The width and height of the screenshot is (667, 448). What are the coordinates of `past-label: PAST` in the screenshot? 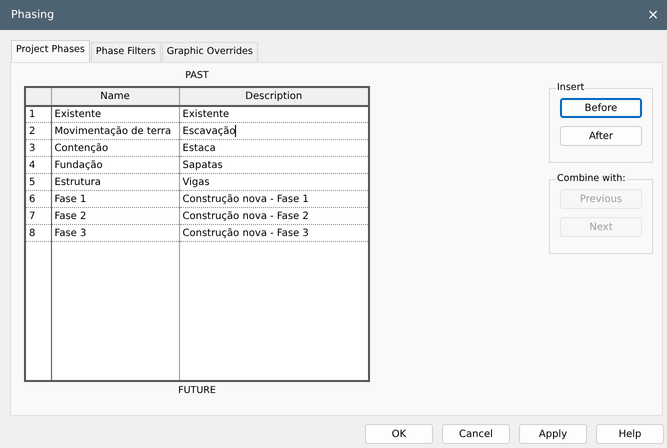 It's located at (197, 75).